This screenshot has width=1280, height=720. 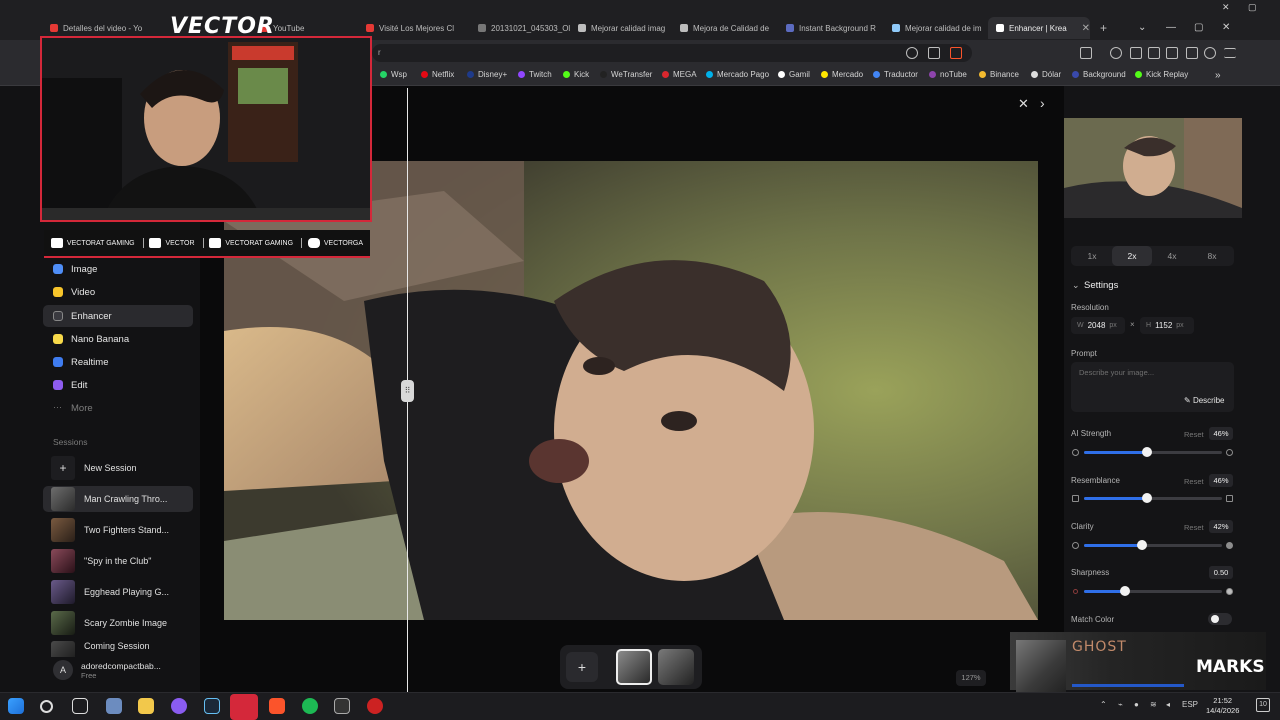 What do you see at coordinates (971, 678) in the screenshot?
I see `zoom-level: 127%` at bounding box center [971, 678].